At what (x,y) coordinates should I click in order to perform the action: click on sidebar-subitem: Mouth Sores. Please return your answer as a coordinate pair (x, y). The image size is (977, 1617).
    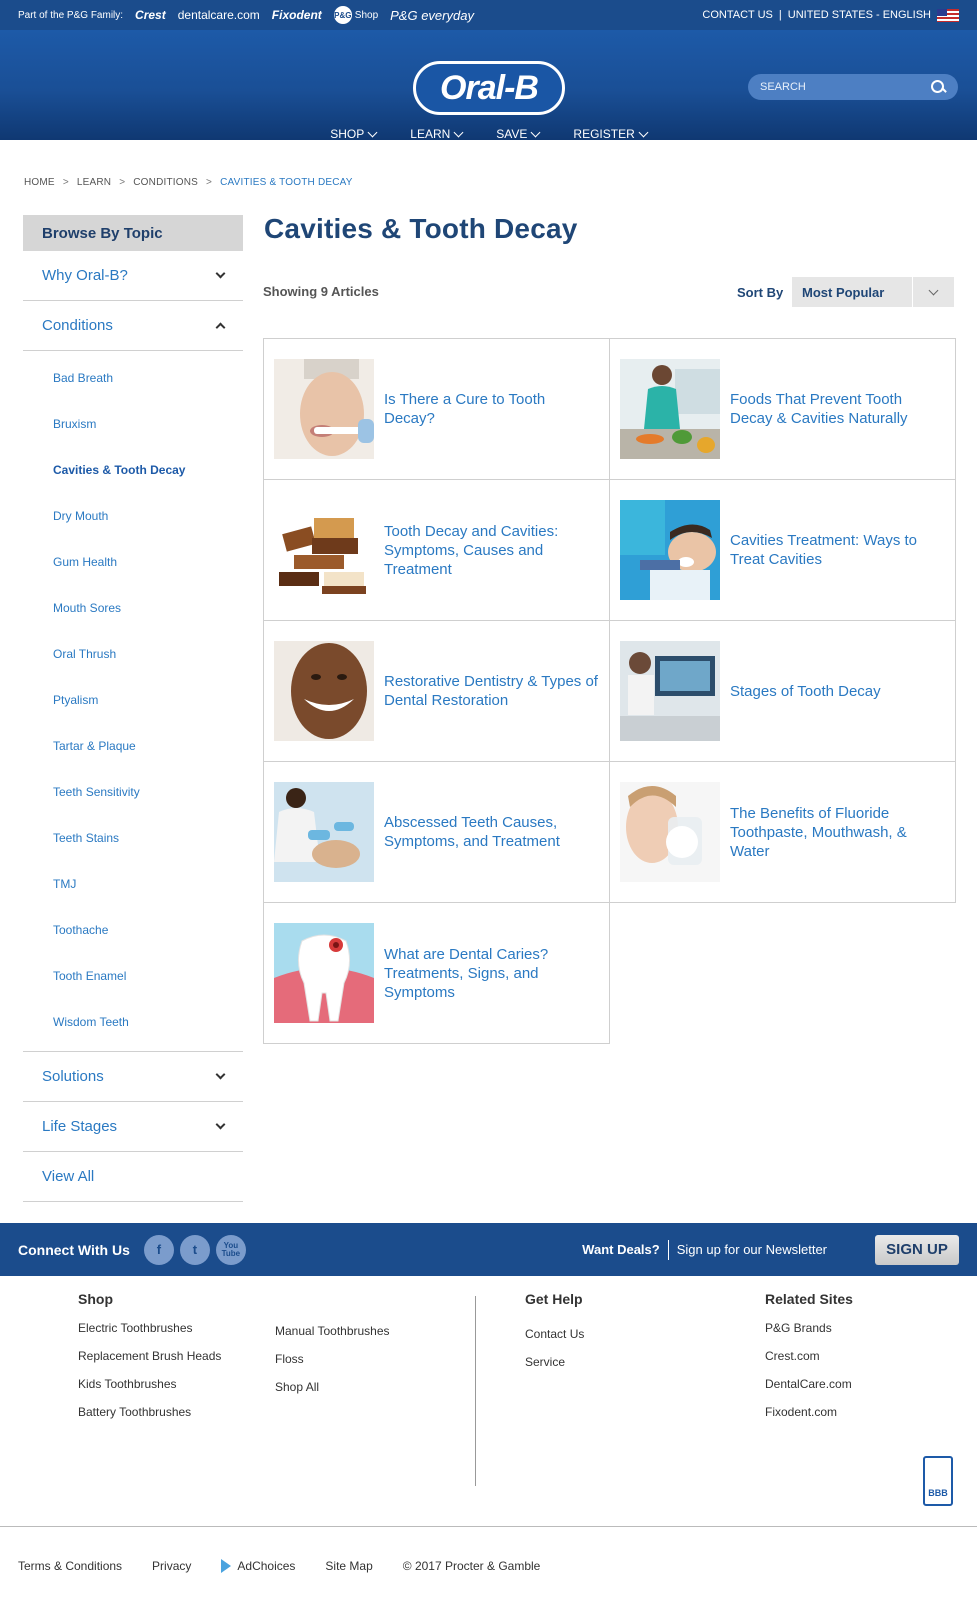
    Looking at the image, I should click on (133, 608).